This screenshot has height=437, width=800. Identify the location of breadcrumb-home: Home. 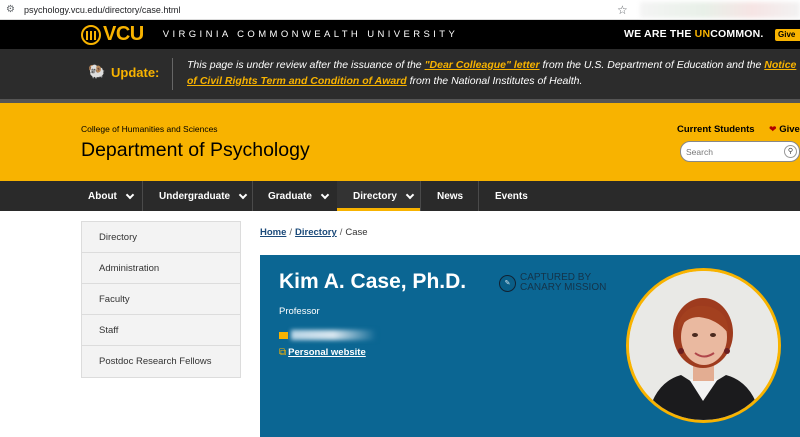
(273, 232).